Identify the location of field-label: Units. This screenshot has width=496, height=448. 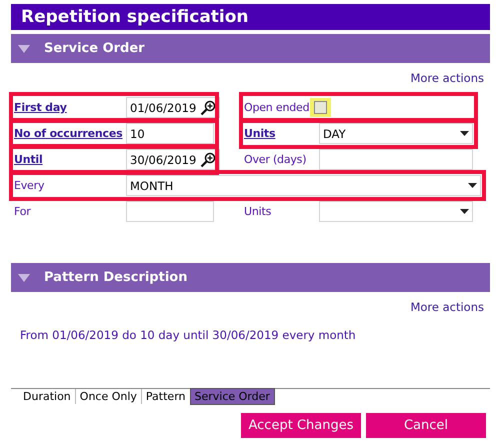
(258, 211).